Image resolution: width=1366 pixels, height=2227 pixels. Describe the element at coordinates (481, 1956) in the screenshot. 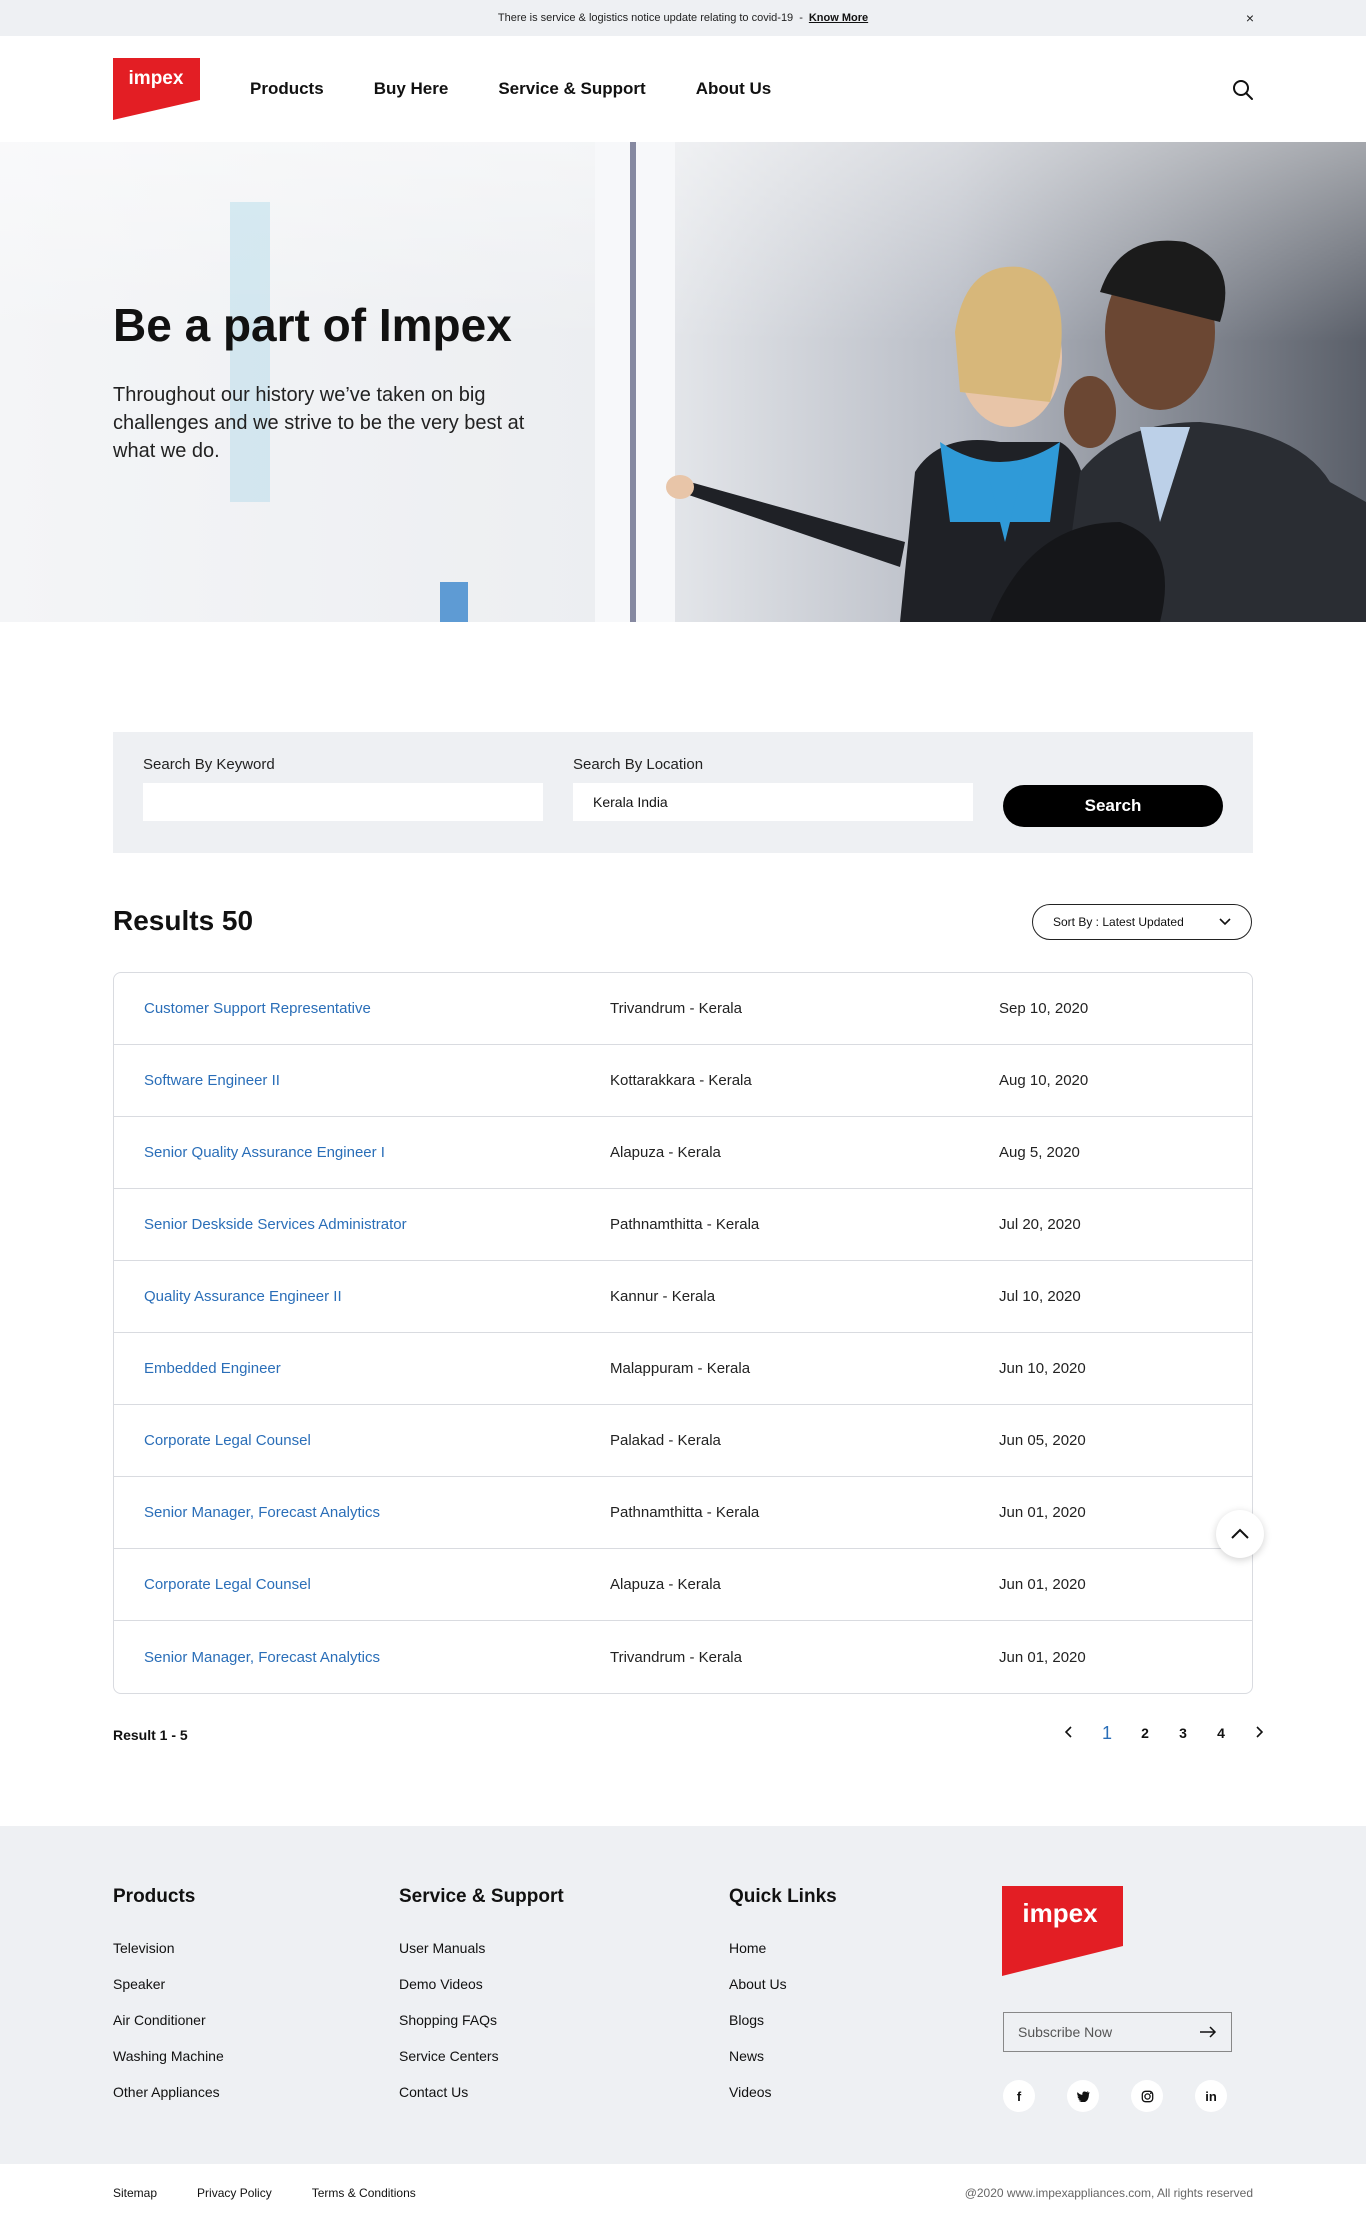

I see `footer-link: User Manuals` at that location.